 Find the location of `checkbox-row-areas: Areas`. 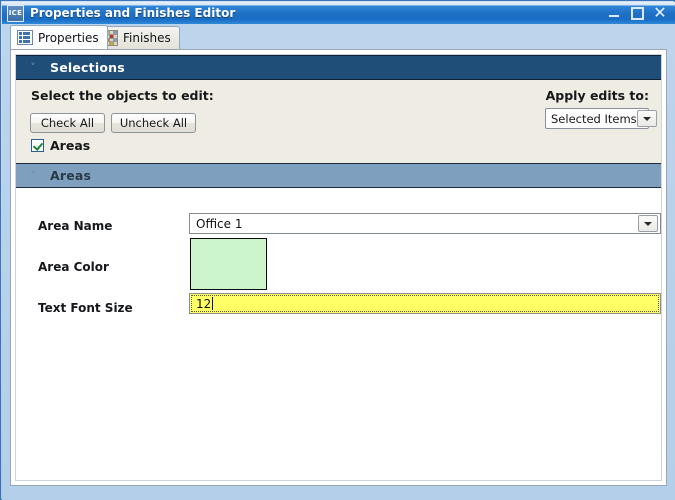

checkbox-row-areas: Areas is located at coordinates (60, 145).